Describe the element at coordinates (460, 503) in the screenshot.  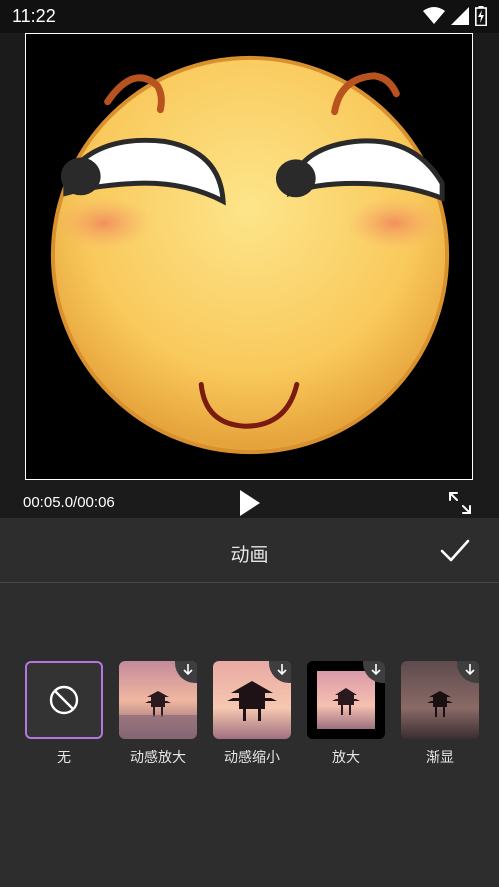
I see `fullscreen-icon` at that location.